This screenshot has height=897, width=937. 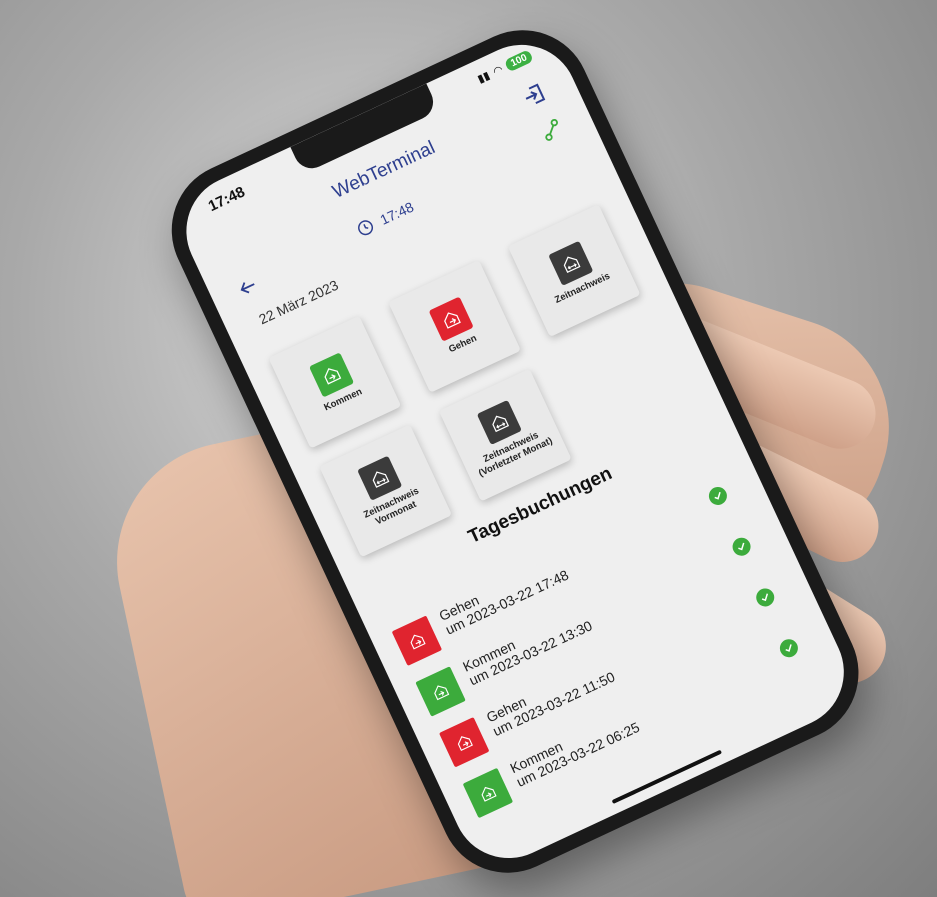 I want to click on battery-indicator: 100, so click(x=519, y=61).